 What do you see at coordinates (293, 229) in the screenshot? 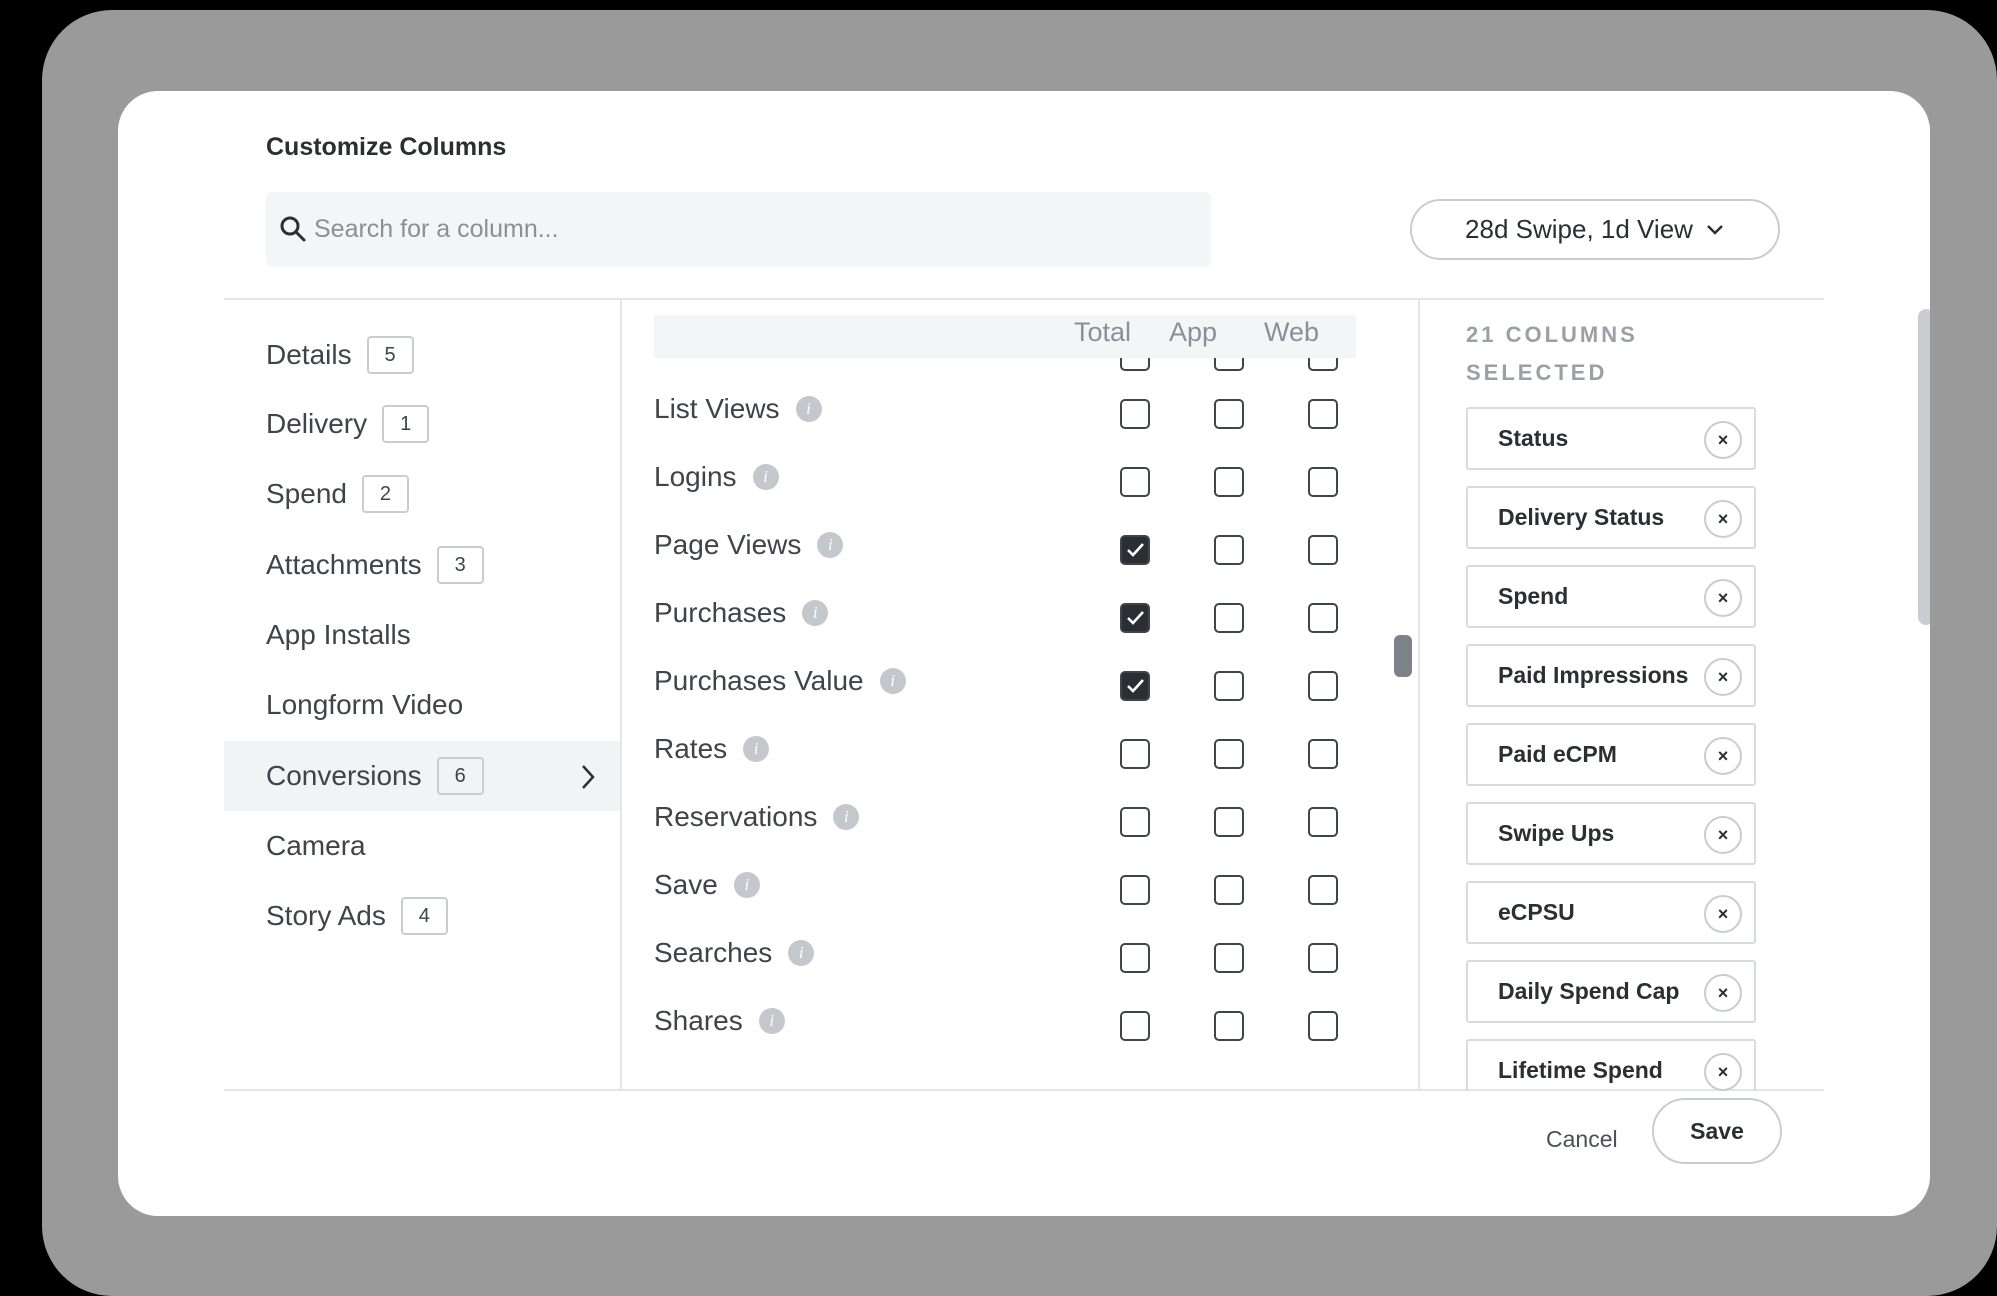
I see `search-icon` at bounding box center [293, 229].